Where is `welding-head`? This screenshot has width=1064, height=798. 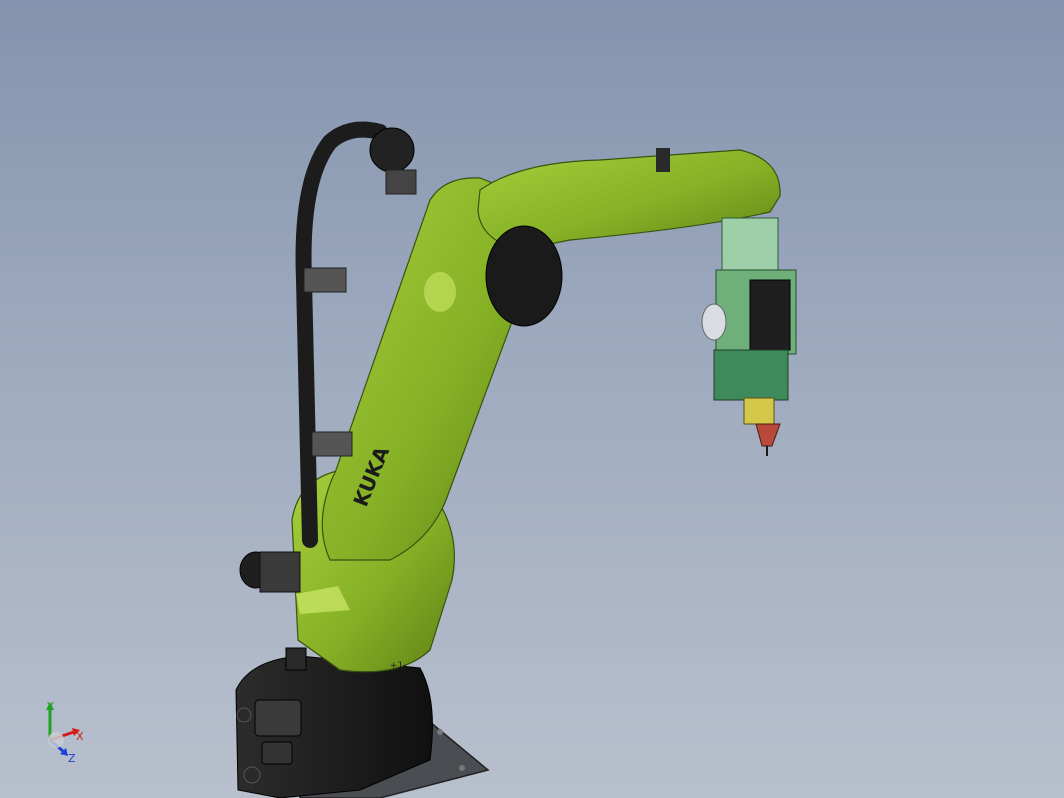 welding-head is located at coordinates (749, 336).